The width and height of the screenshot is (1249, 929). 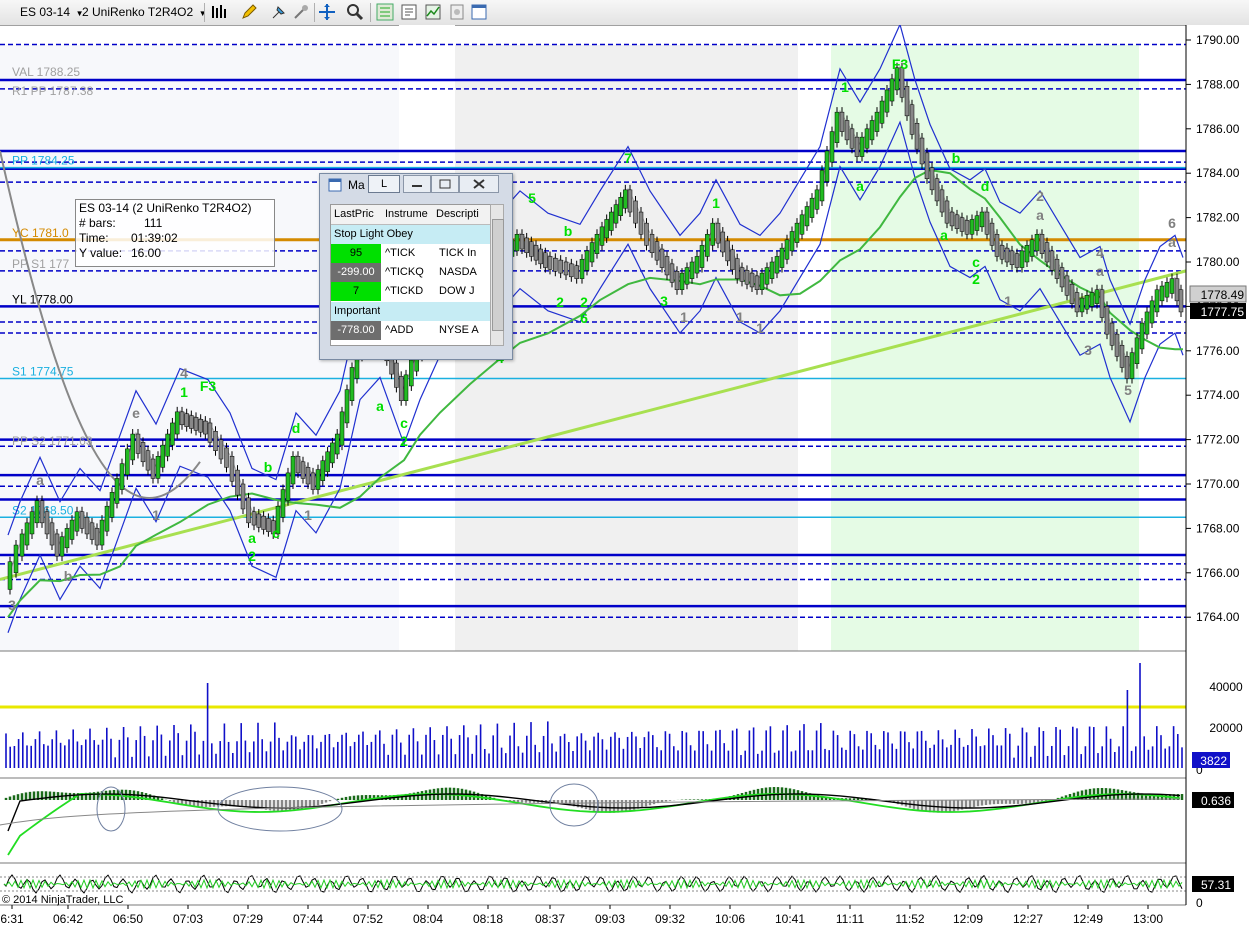 What do you see at coordinates (410, 330) in the screenshot?
I see `table-row: -778.00 ^ADD NYSE A` at bounding box center [410, 330].